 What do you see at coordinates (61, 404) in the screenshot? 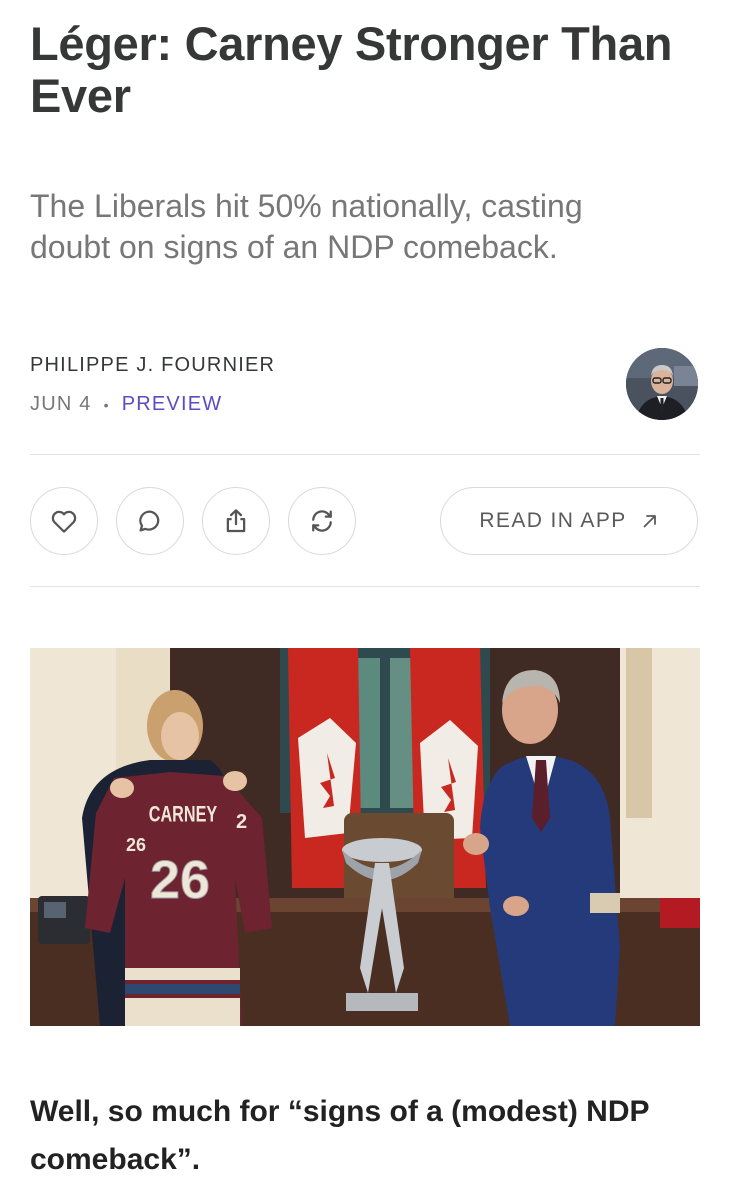
I see `post-date: JUN 4` at bounding box center [61, 404].